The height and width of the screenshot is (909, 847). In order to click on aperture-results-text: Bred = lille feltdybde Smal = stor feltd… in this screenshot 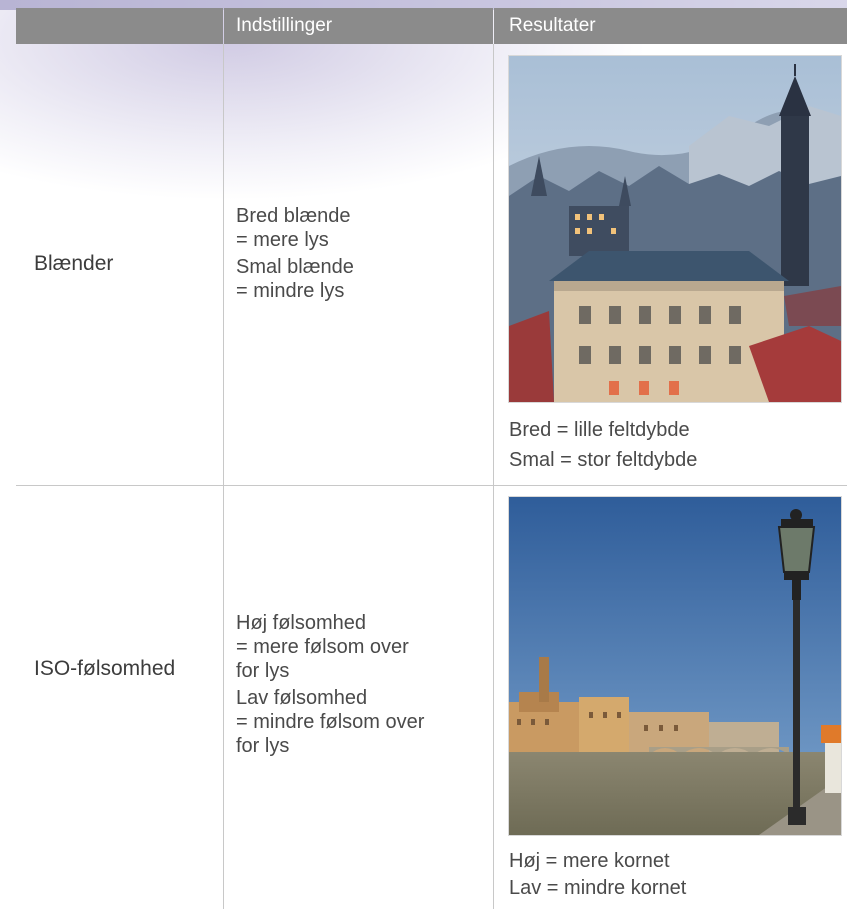, I will do `click(603, 445)`.